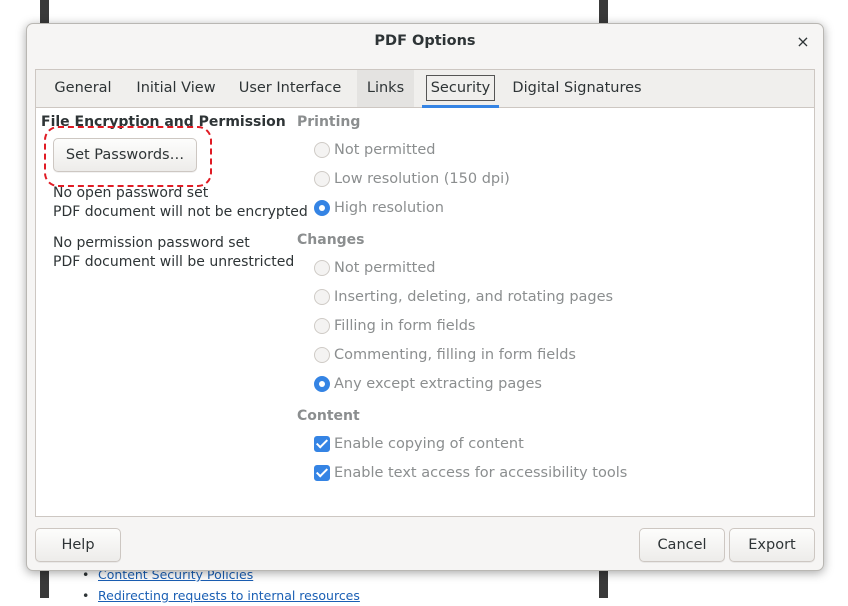  I want to click on tab-links: Links, so click(385, 88).